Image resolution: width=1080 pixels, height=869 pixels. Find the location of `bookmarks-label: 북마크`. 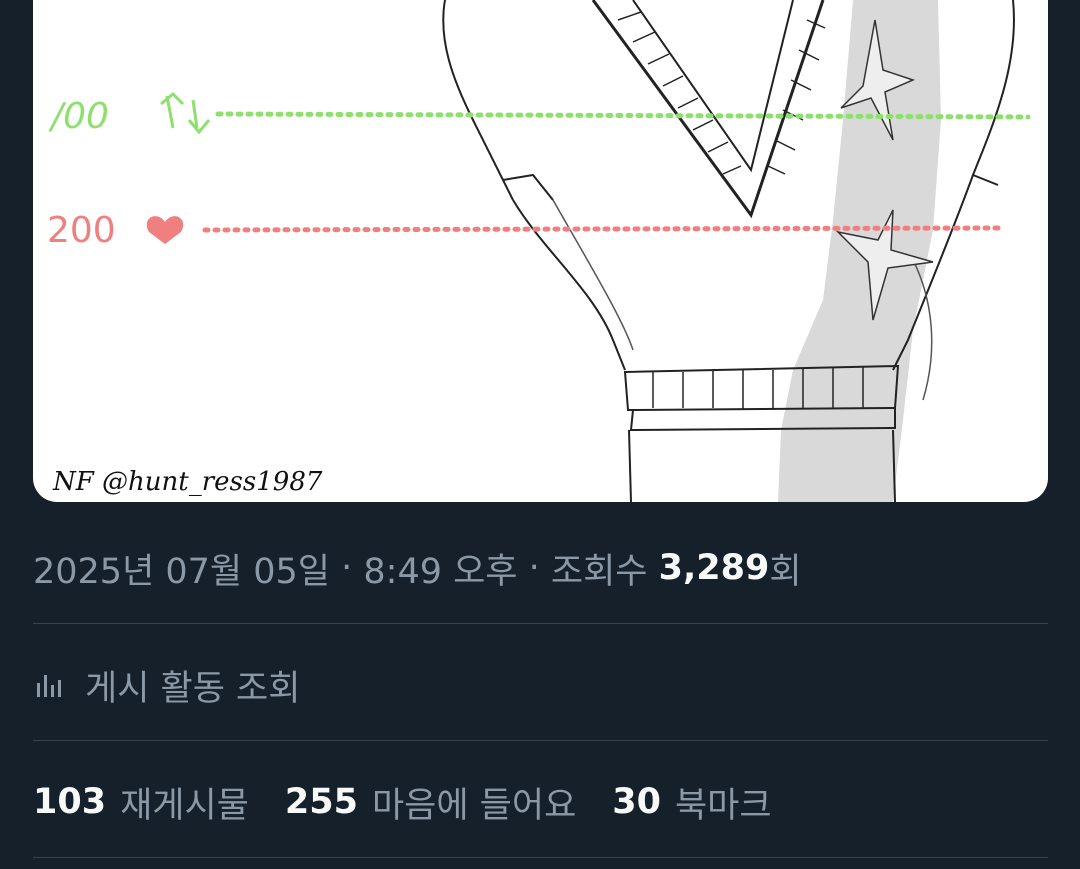

bookmarks-label: 북마크 is located at coordinates (723, 805).